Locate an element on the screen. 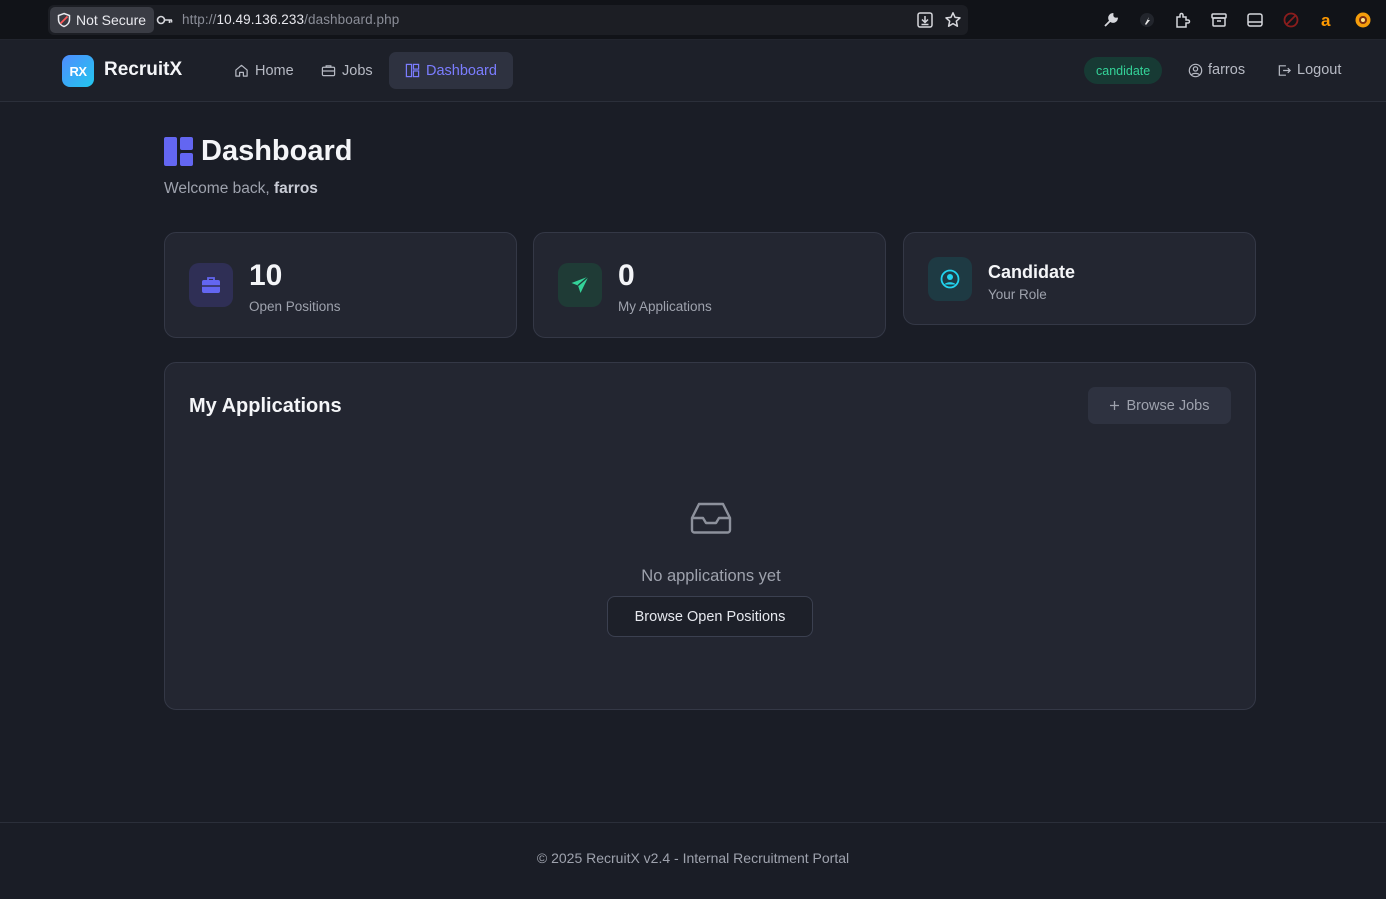 This screenshot has width=1386, height=899. url-scheme: http:// is located at coordinates (199, 19).